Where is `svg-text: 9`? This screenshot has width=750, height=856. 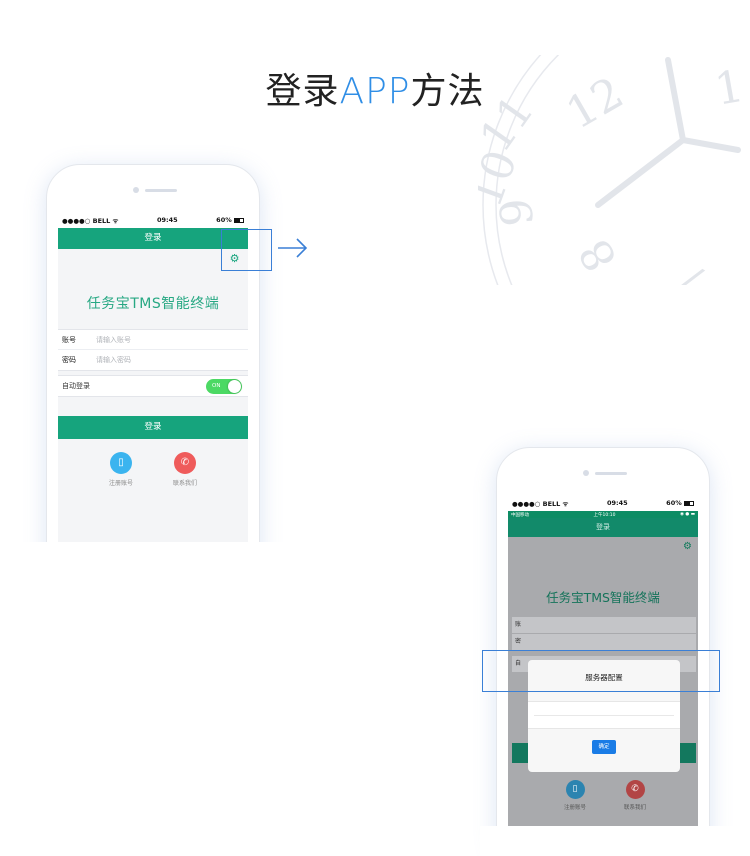
svg-text: 9 is located at coordinates (517, 212).